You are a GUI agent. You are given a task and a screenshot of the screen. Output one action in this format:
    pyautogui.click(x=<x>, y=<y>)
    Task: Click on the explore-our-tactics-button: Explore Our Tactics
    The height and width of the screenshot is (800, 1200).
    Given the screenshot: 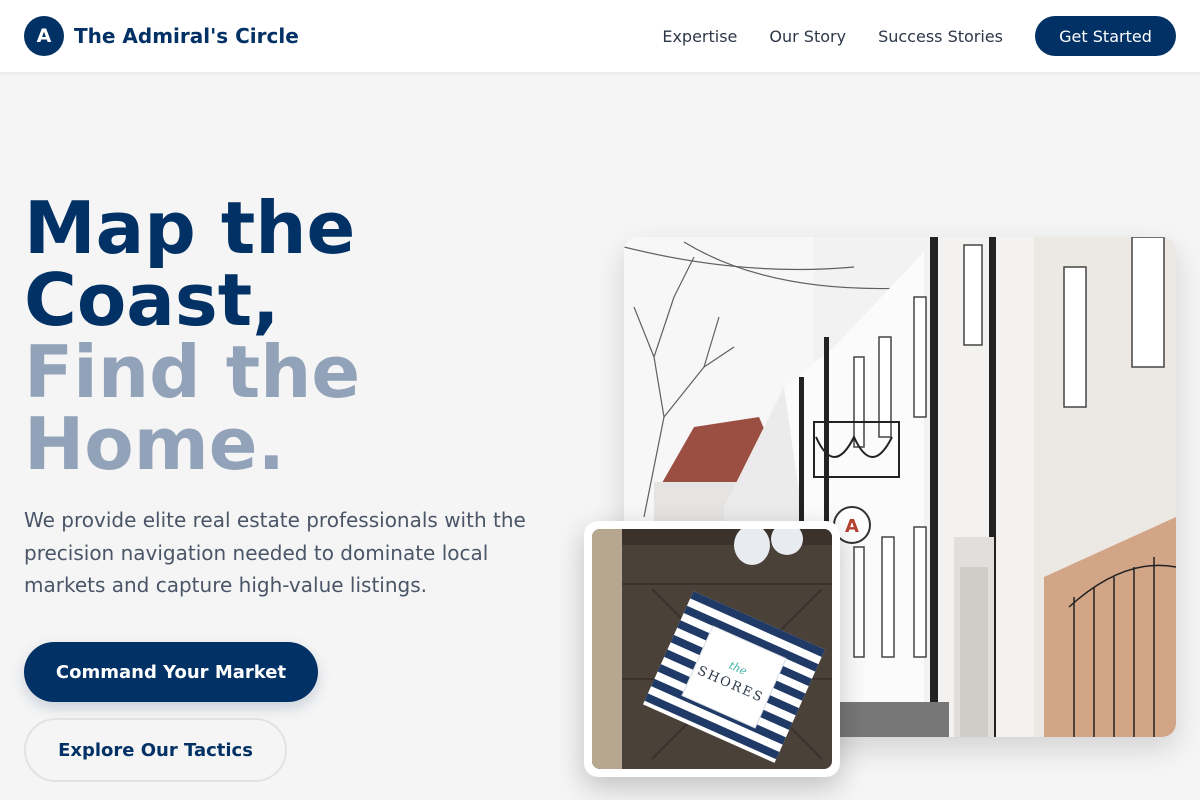 What is the action you would take?
    pyautogui.click(x=155, y=750)
    